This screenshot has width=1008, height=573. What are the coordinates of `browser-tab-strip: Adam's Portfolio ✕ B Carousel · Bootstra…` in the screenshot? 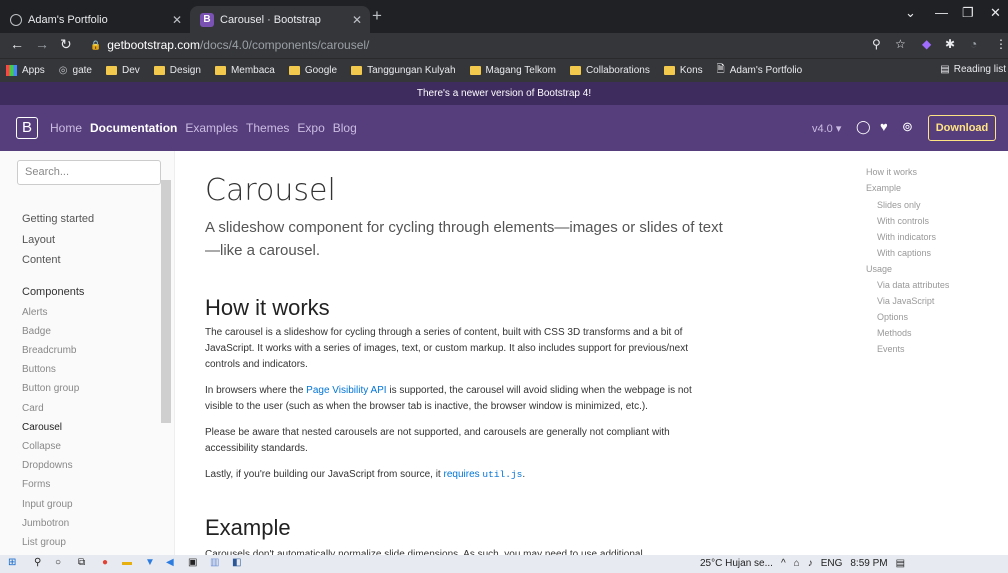 It's located at (504, 16).